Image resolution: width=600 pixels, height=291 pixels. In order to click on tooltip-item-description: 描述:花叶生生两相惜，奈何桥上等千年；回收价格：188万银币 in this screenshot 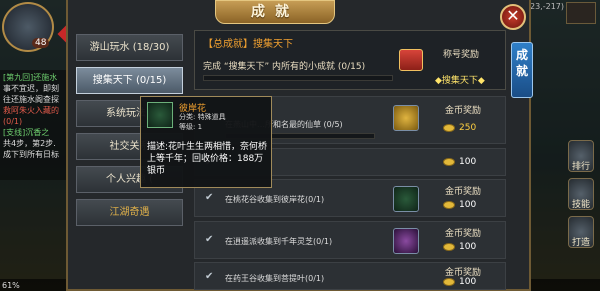, I will do `click(207, 159)`.